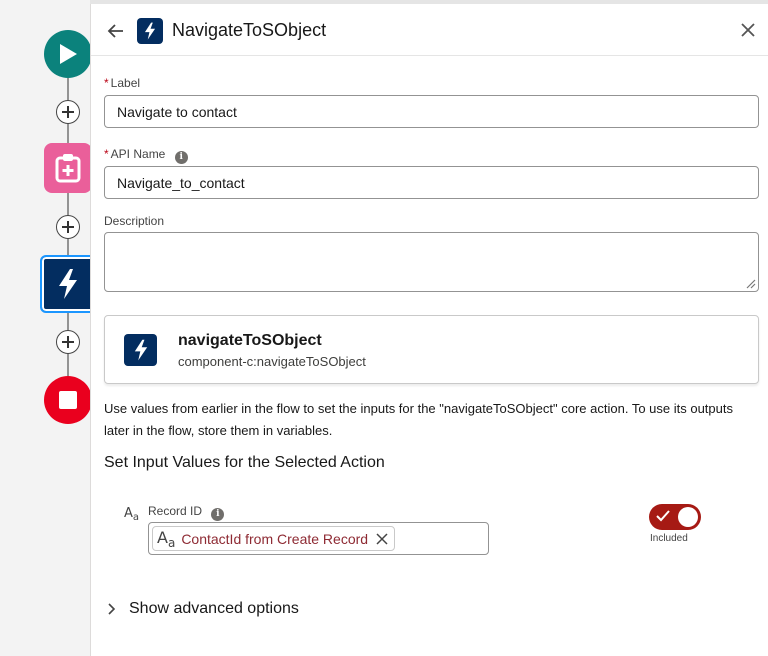 The image size is (768, 656). What do you see at coordinates (214, 608) in the screenshot?
I see `advanced-options-label: Show advanced options` at bounding box center [214, 608].